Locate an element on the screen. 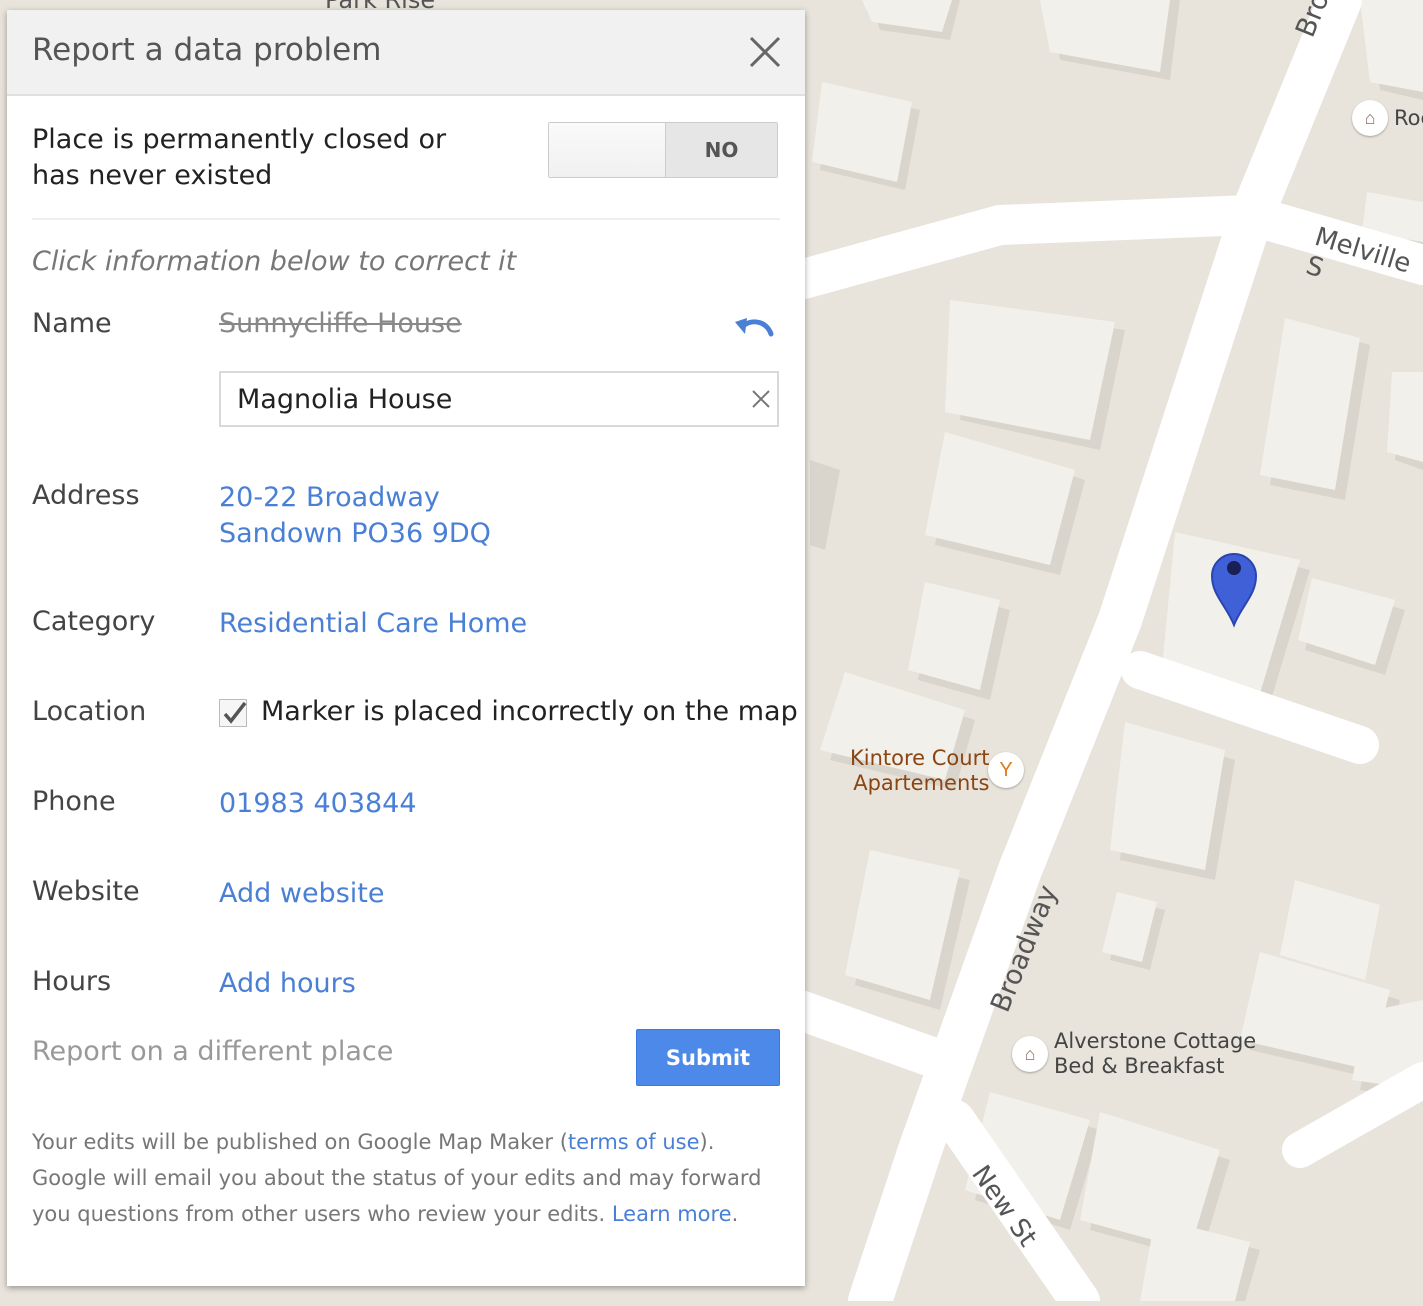  clear-icon is located at coordinates (761, 399).